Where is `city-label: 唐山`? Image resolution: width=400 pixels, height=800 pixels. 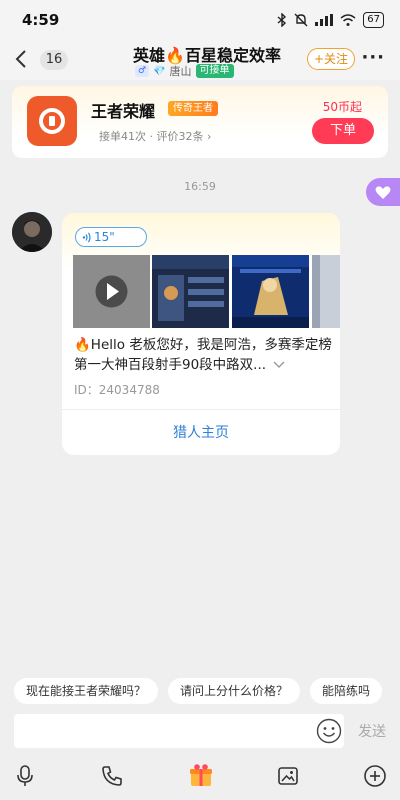
city-label: 唐山 is located at coordinates (180, 71).